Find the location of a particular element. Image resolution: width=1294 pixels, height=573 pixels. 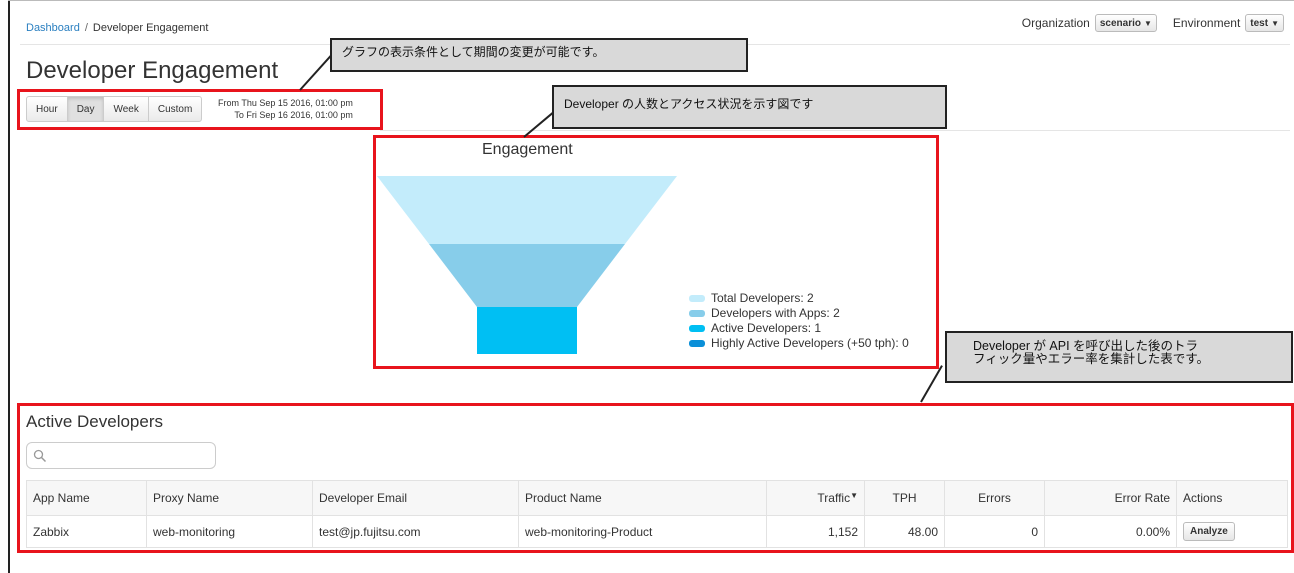

legend-item: Total Developers: 2 is located at coordinates (799, 298).